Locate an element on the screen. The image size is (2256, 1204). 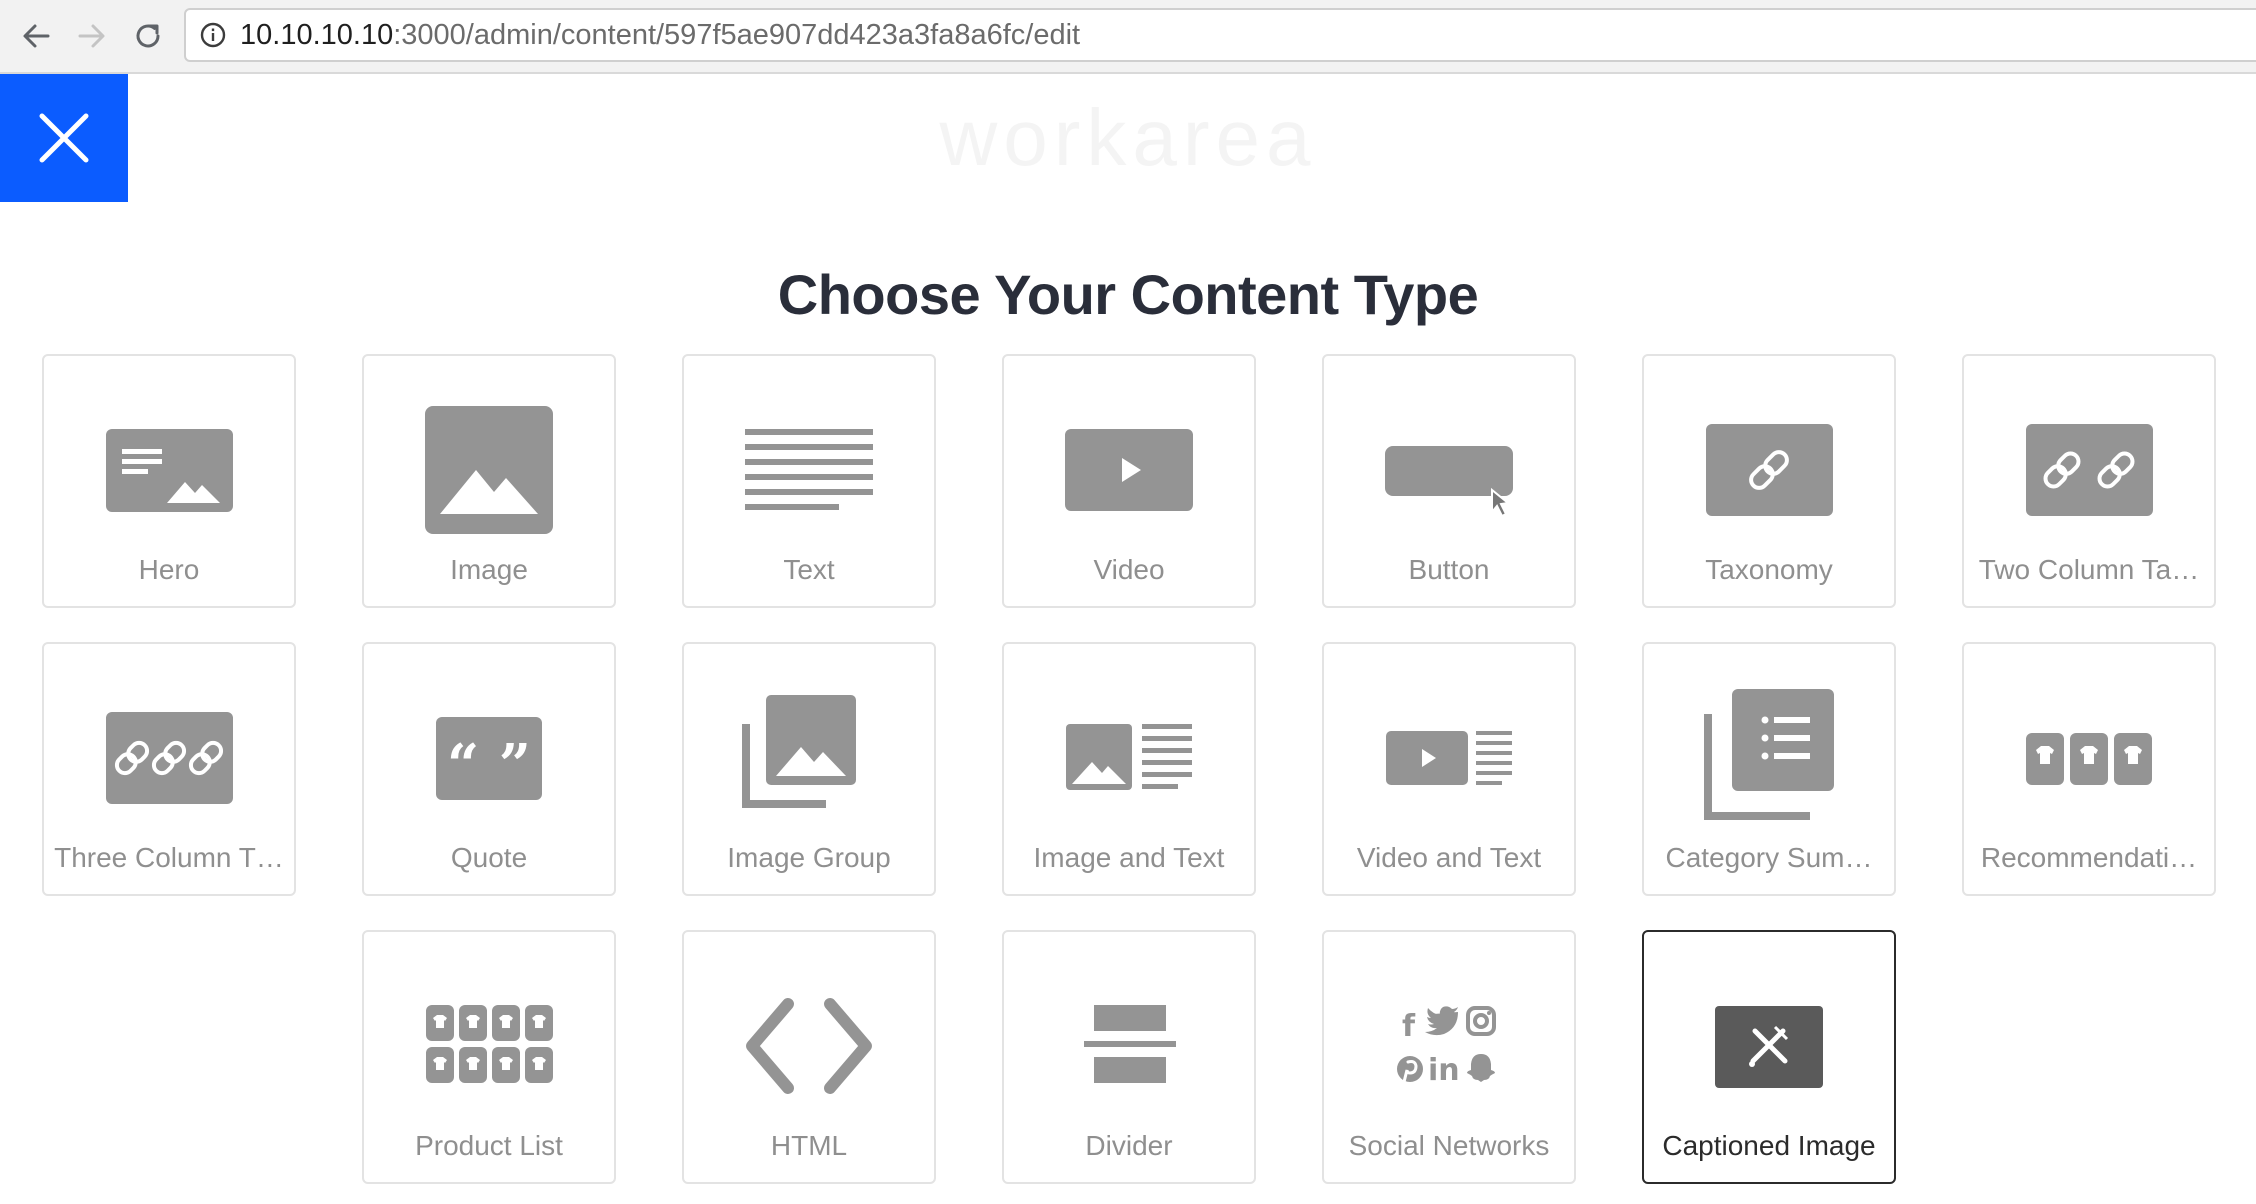
captioned-image-icon-graphic is located at coordinates (1769, 1047).